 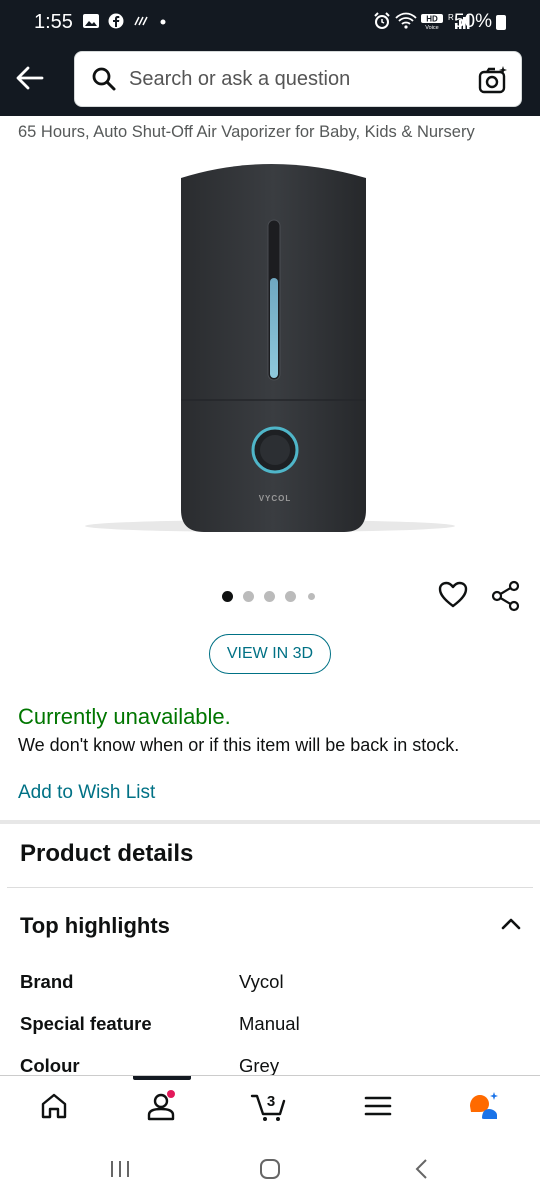 What do you see at coordinates (511, 924) in the screenshot?
I see `chevron-up-icon` at bounding box center [511, 924].